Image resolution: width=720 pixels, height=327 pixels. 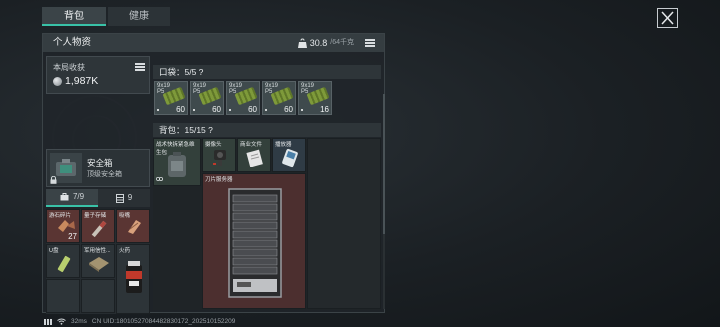 What do you see at coordinates (324, 109) in the screenshot?
I see `ammo-count: 16` at bounding box center [324, 109].